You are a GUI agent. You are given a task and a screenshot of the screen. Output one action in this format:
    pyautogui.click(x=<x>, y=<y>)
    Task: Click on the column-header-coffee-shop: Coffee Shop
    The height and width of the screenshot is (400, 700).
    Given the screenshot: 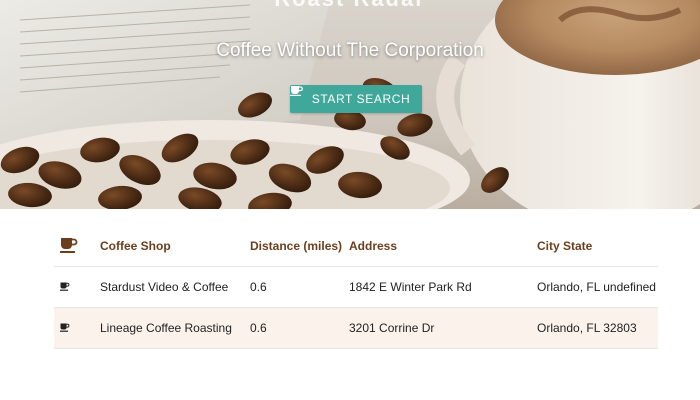 What is the action you would take?
    pyautogui.click(x=175, y=246)
    